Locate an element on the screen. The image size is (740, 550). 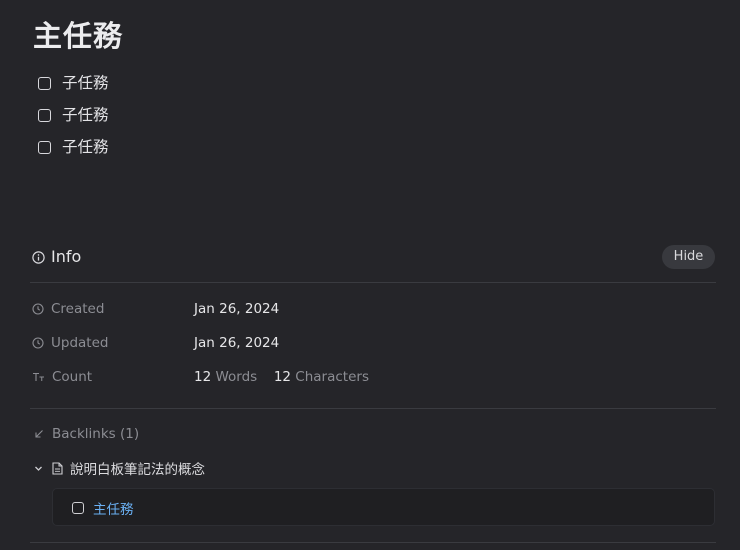
backlink-item: 主任務 is located at coordinates (103, 508).